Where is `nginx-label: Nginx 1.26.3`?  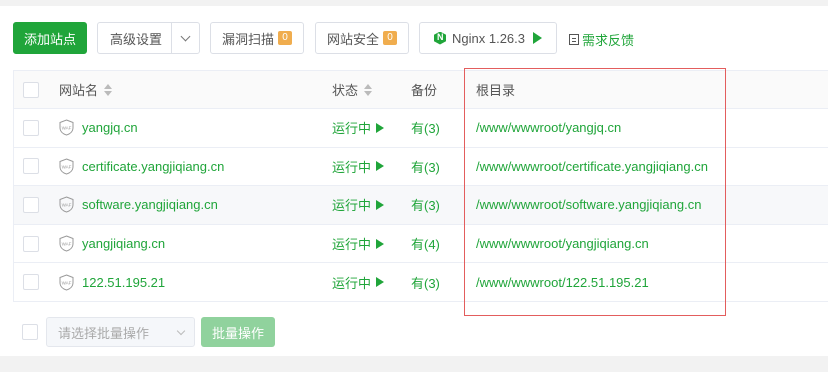
nginx-label: Nginx 1.26.3 is located at coordinates (488, 38).